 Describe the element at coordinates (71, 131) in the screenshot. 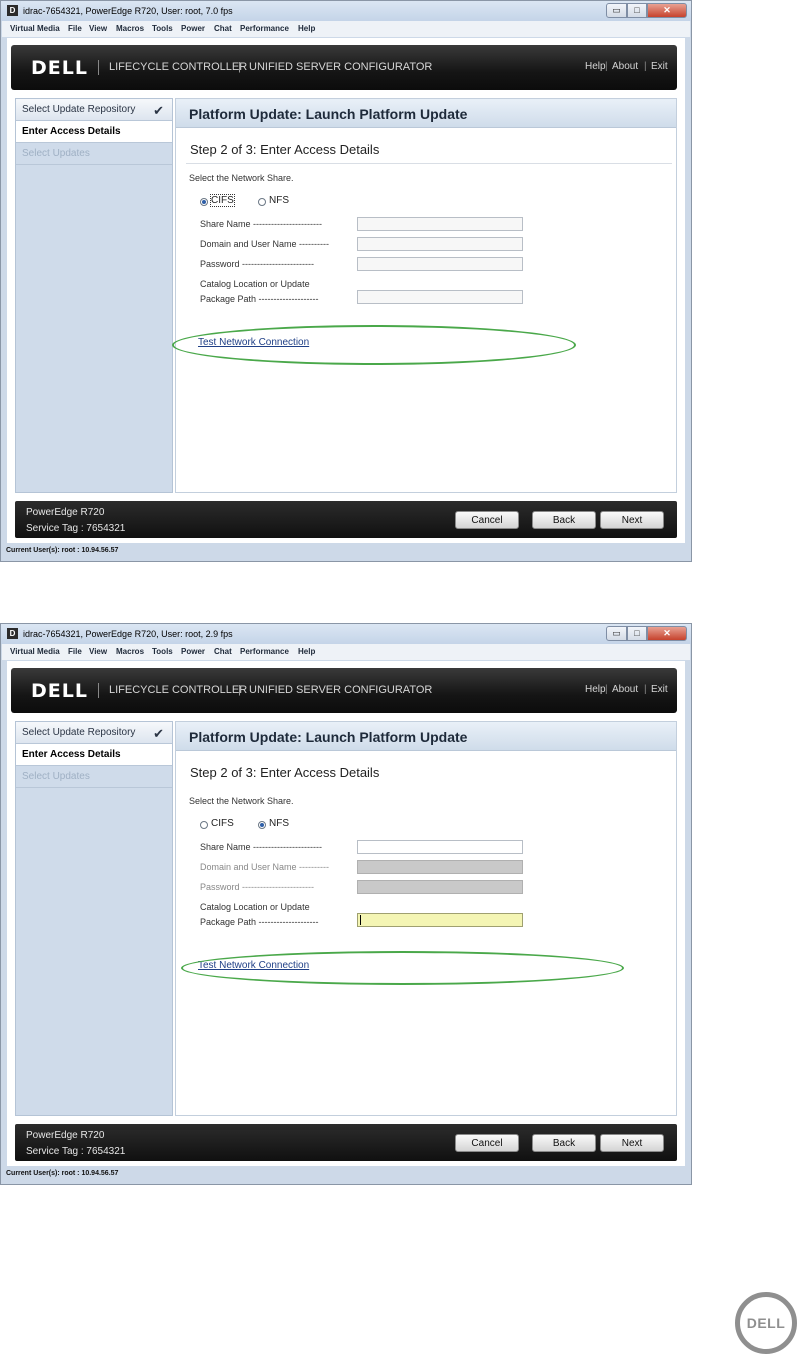

I see `sidebar-item-label: Enter Access Details` at that location.